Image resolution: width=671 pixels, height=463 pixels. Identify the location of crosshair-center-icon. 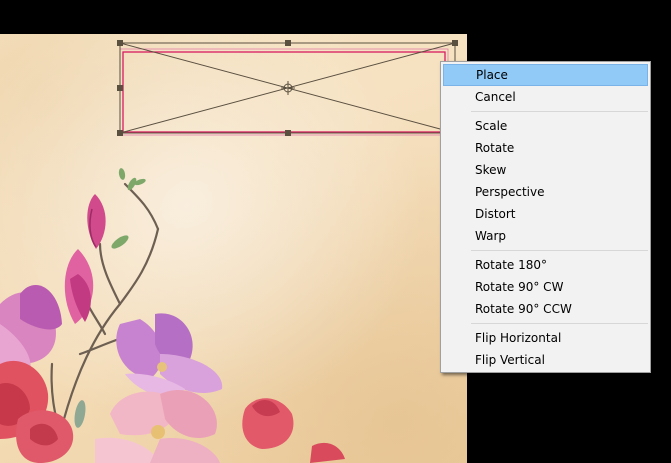
(288, 88).